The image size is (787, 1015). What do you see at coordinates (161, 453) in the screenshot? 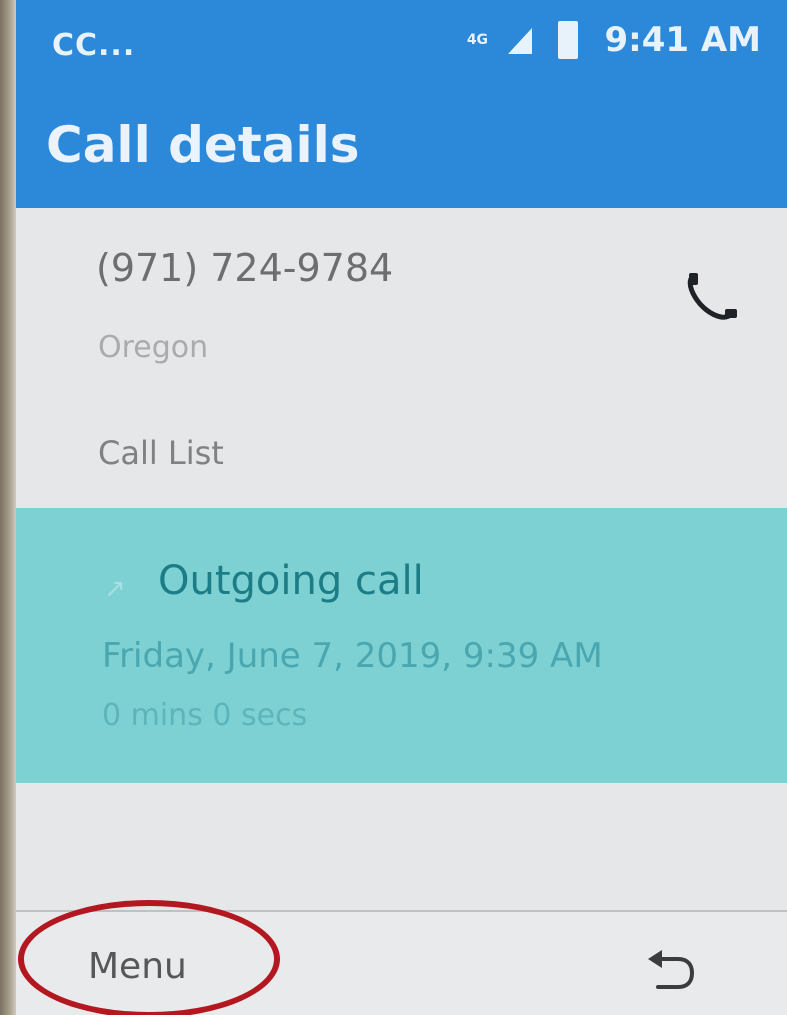
I see `call-list-label: Call List` at bounding box center [161, 453].